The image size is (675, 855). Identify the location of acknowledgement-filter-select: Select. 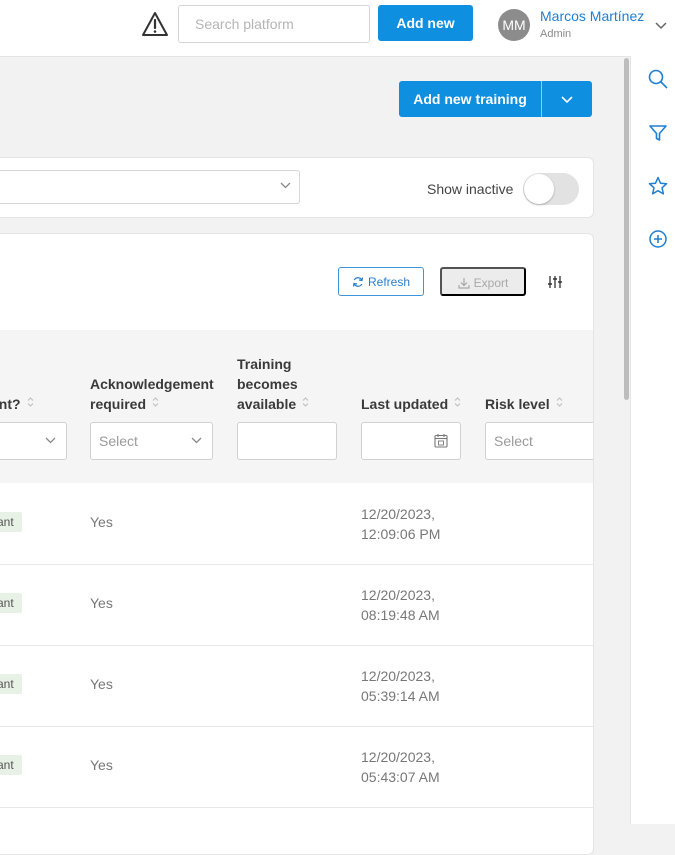
(151, 441).